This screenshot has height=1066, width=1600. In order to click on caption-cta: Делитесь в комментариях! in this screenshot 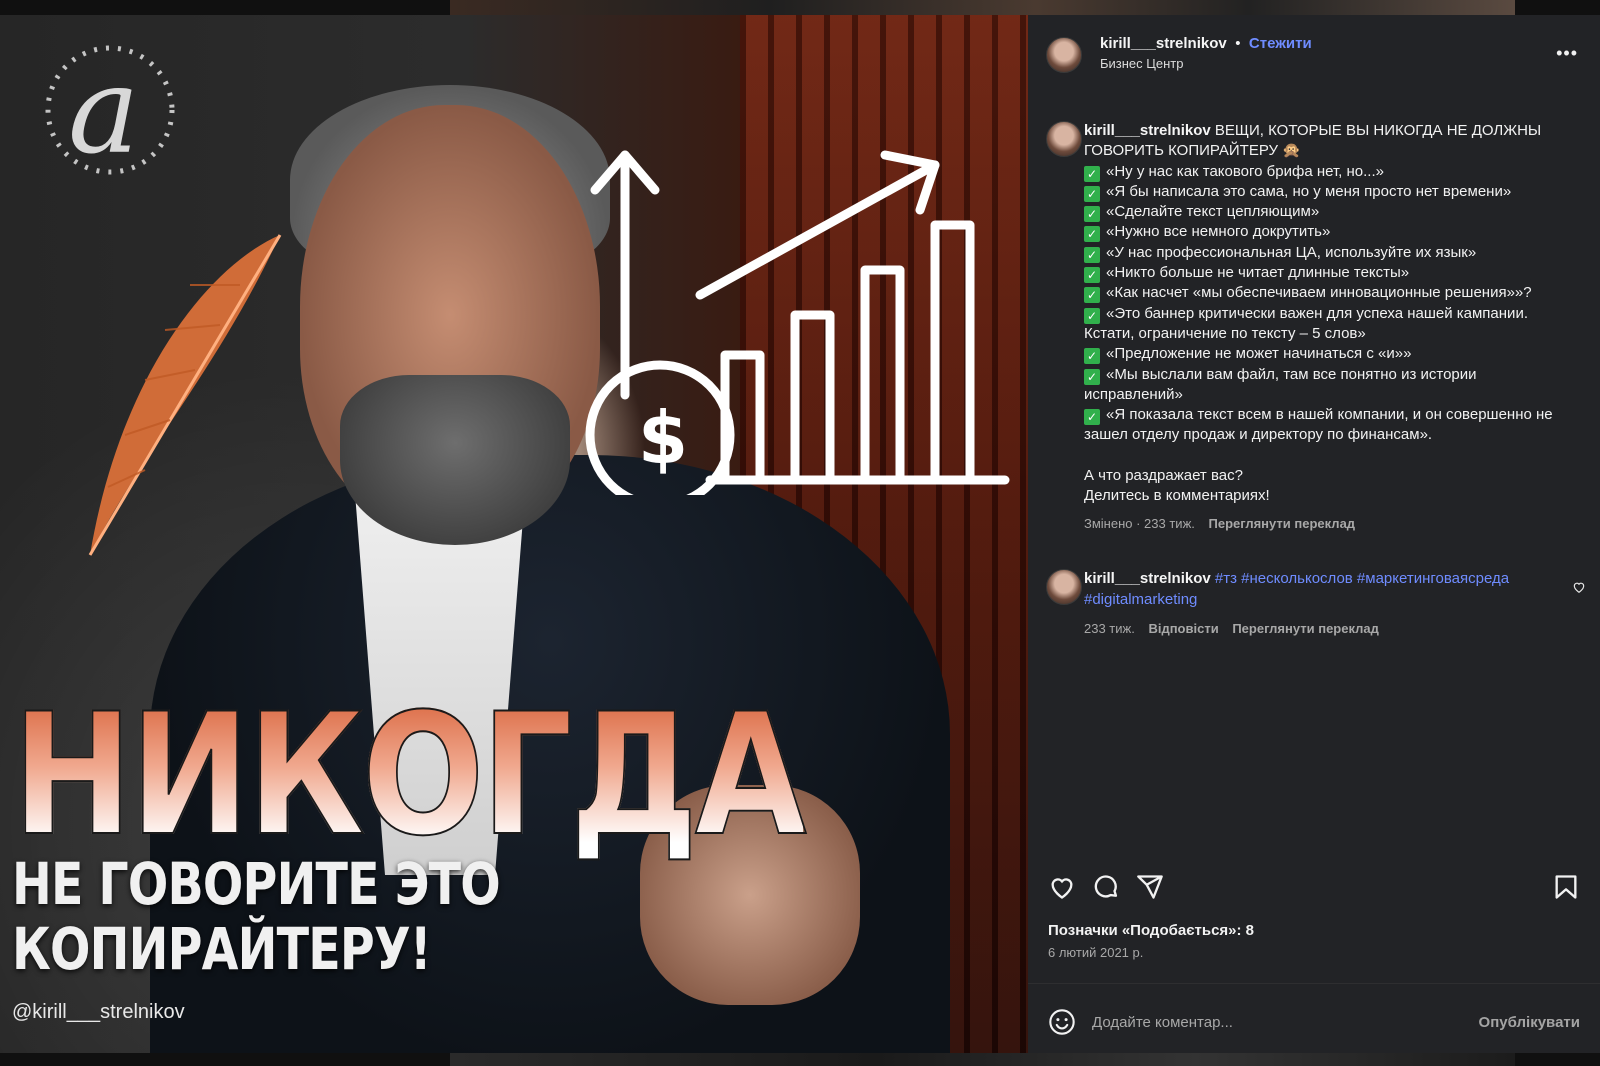, I will do `click(1177, 496)`.